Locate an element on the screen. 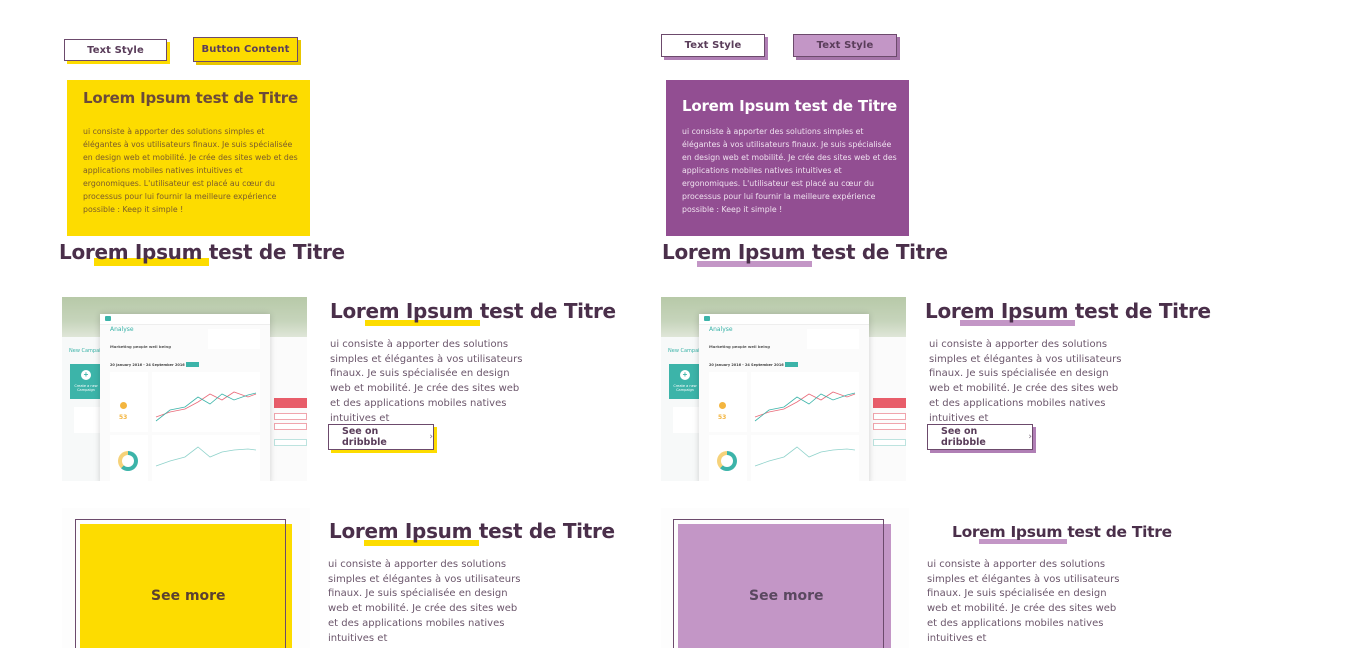 Image resolution: width=1366 pixels, height=648 pixels. text-style-button: Text Style is located at coordinates (115, 50).